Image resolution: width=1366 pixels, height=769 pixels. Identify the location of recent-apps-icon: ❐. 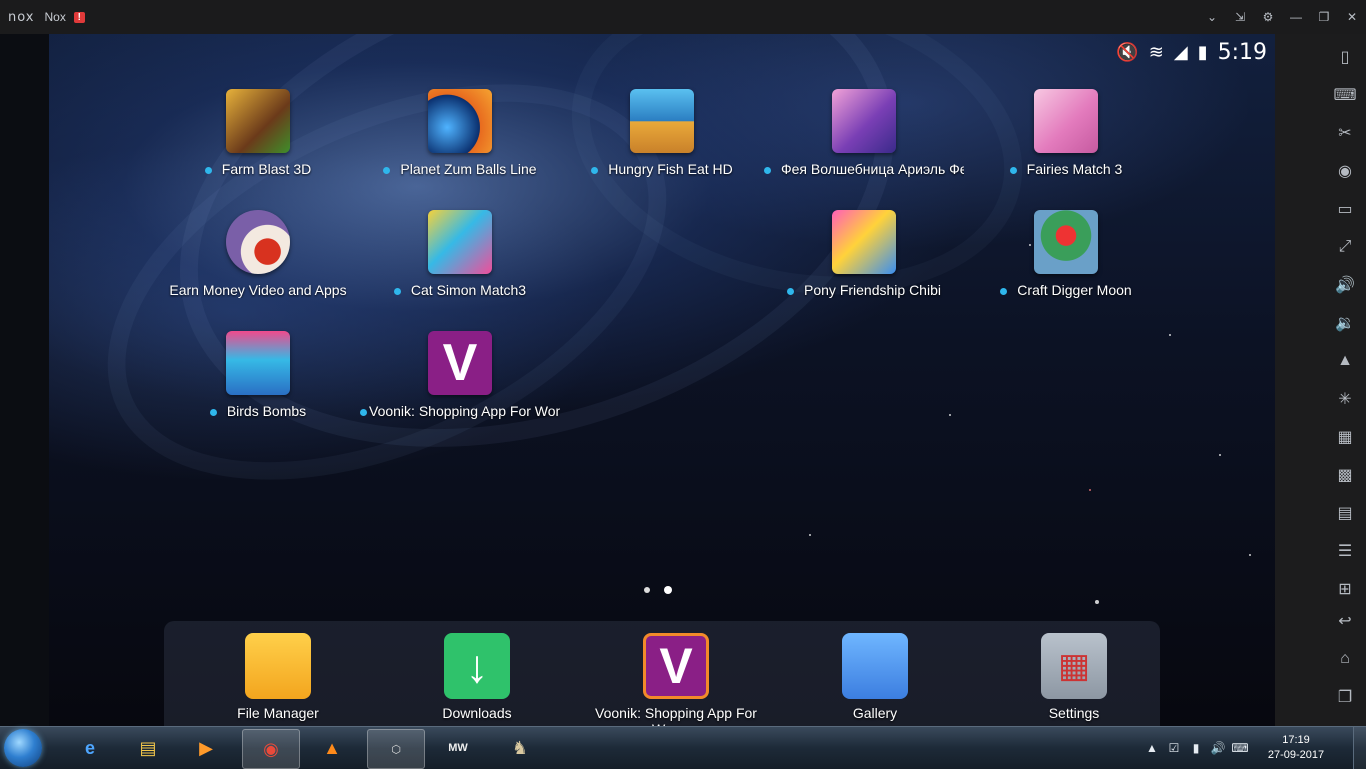
(1345, 697).